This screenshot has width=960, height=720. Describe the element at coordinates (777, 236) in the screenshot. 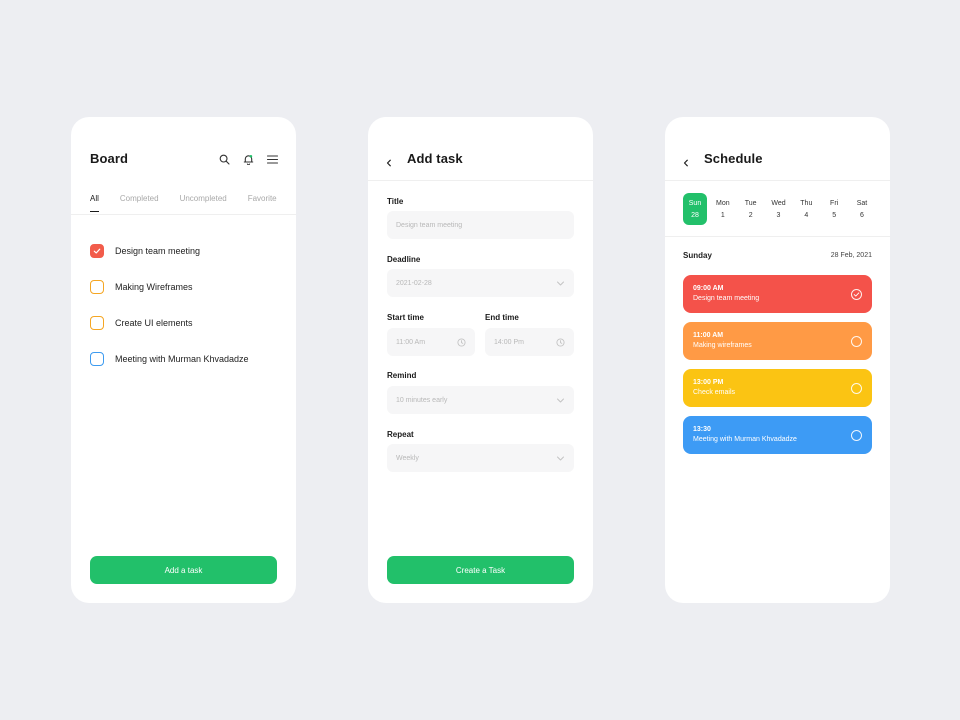

I see `days-divider` at that location.